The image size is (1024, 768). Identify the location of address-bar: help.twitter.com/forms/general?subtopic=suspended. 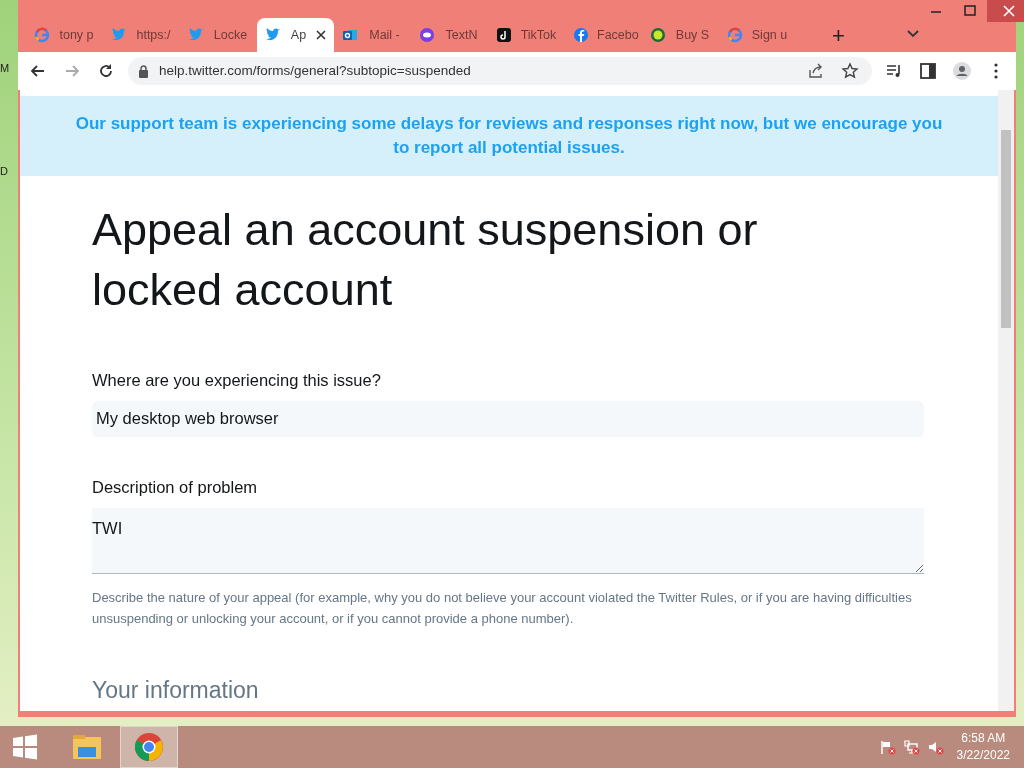
(500, 71).